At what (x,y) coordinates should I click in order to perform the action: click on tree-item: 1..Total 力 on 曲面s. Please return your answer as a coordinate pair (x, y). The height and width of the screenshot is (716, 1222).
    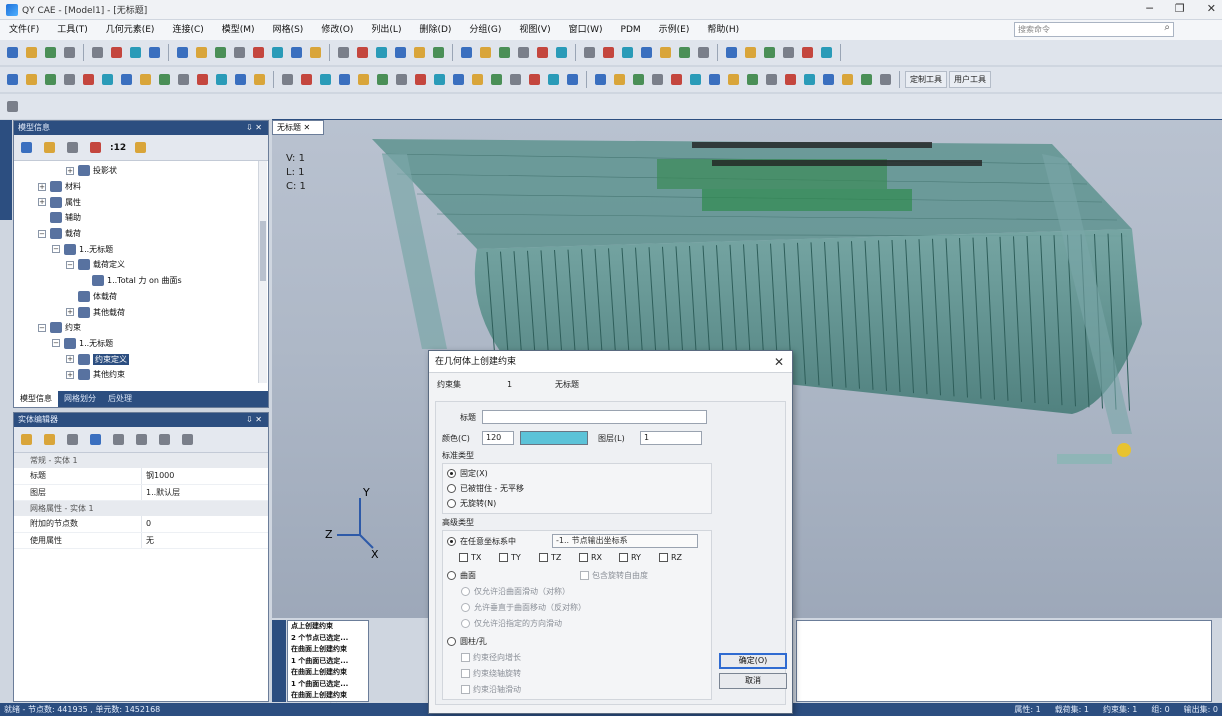
    Looking at the image, I should click on (141, 281).